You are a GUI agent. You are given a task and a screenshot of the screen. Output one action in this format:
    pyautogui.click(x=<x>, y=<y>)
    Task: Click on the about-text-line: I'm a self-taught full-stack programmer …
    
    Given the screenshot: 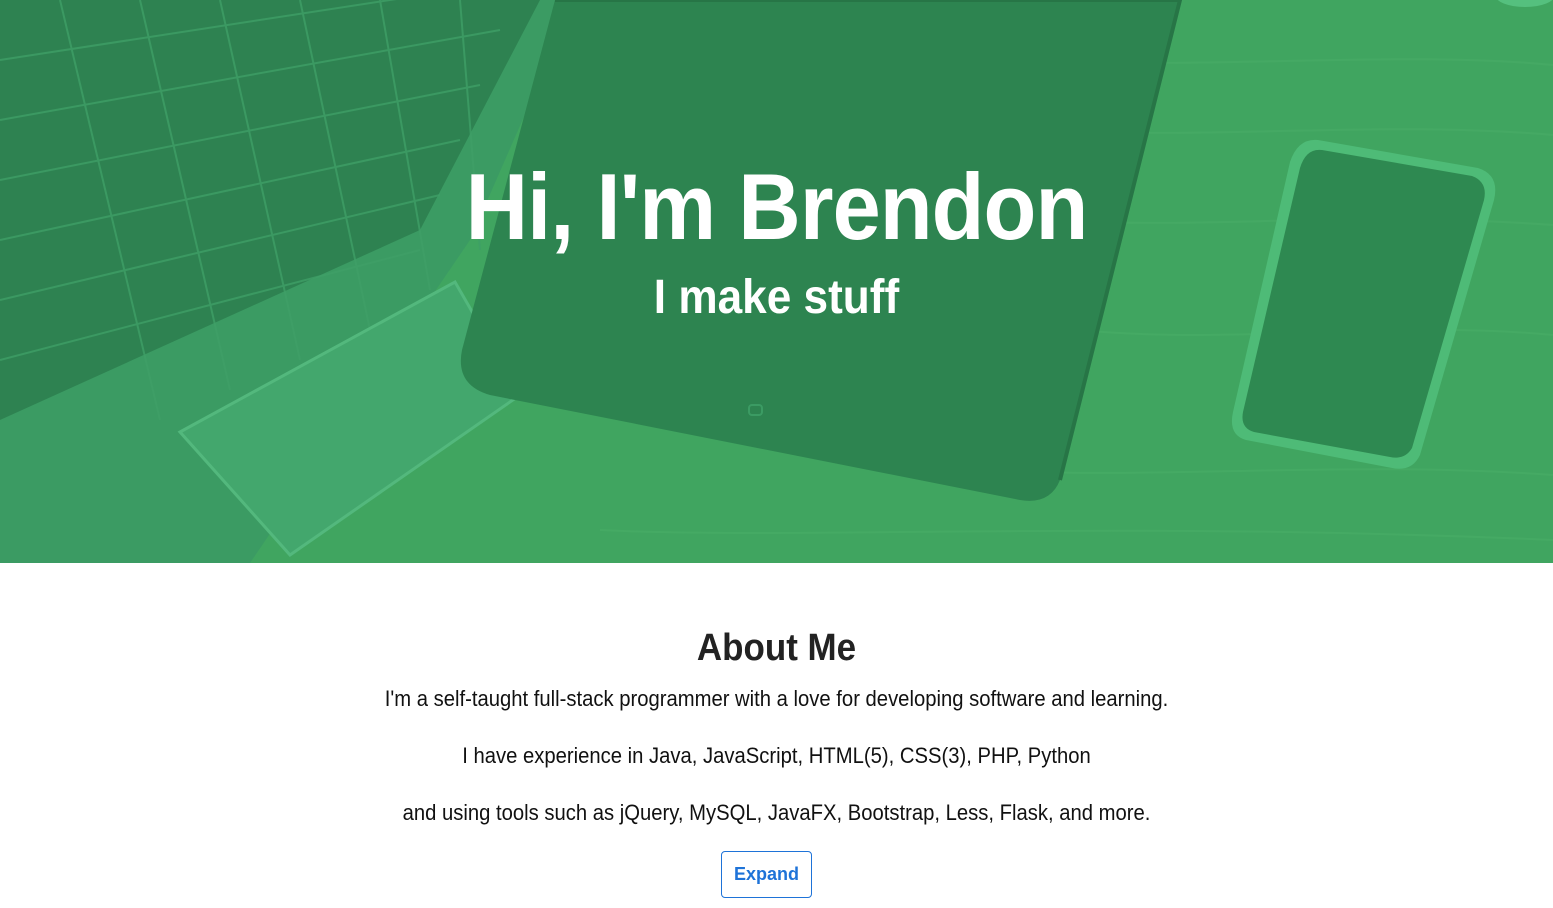 What is the action you would take?
    pyautogui.click(x=776, y=698)
    